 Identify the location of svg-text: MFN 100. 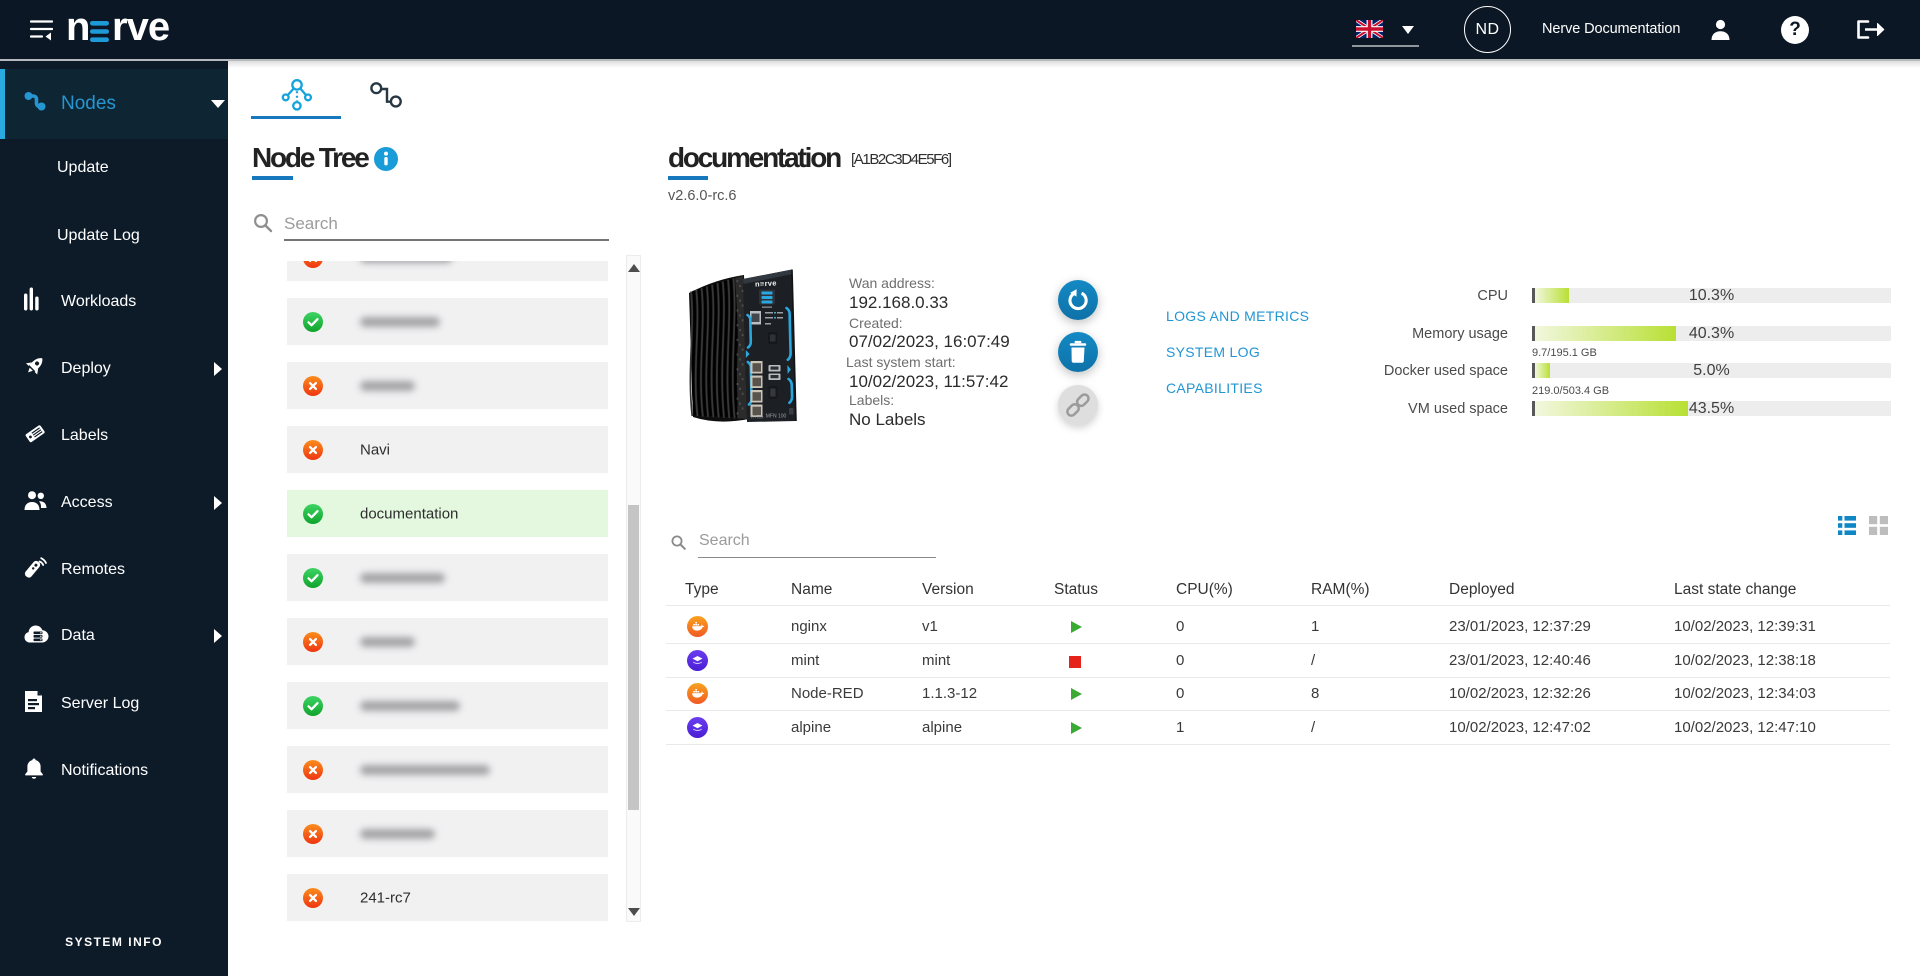
(776, 417).